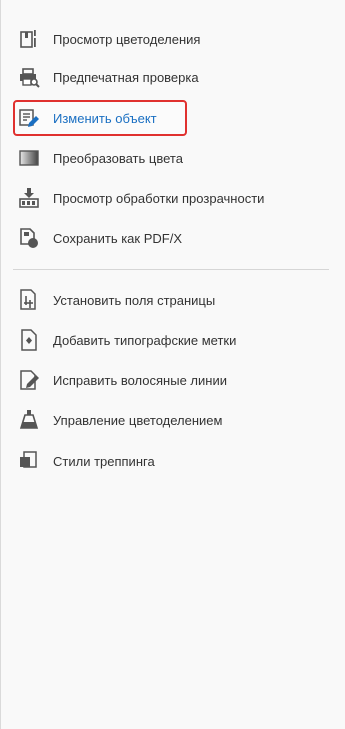 This screenshot has width=345, height=729. I want to click on tool-label: Просмотр обработки прозрачности, so click(159, 198).